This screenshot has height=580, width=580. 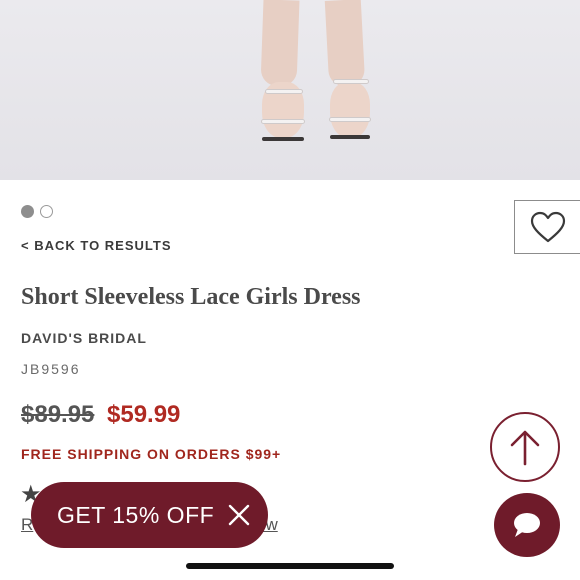 What do you see at coordinates (280, 43) in the screenshot?
I see `left-leg` at bounding box center [280, 43].